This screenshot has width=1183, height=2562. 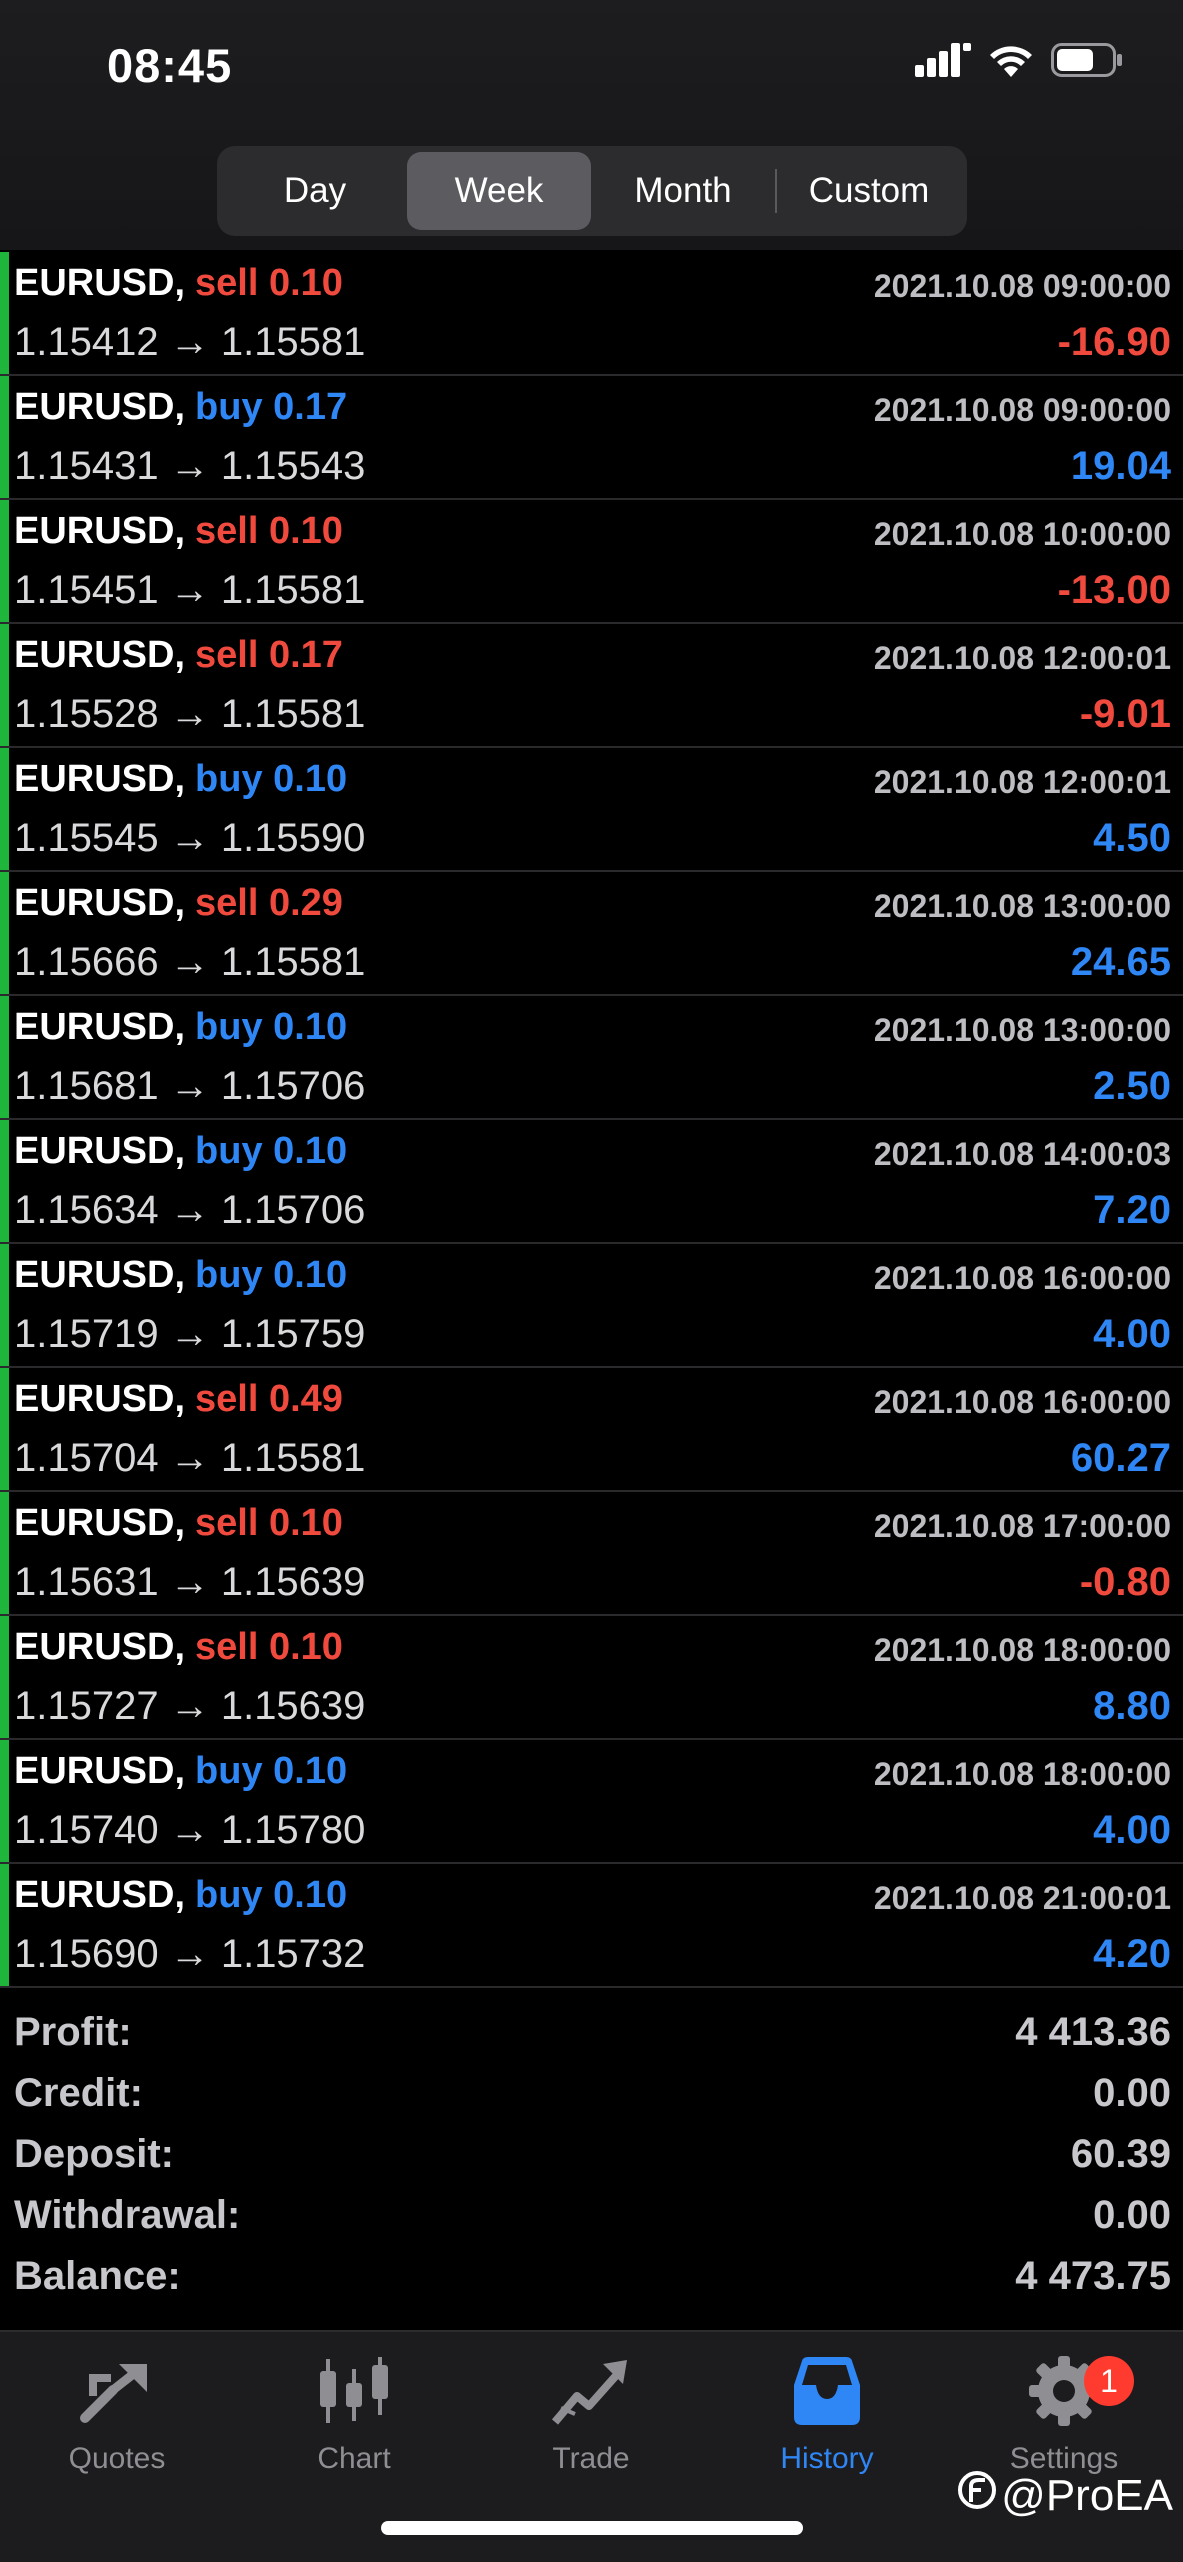 What do you see at coordinates (170, 65) in the screenshot?
I see `status-time: 08:45` at bounding box center [170, 65].